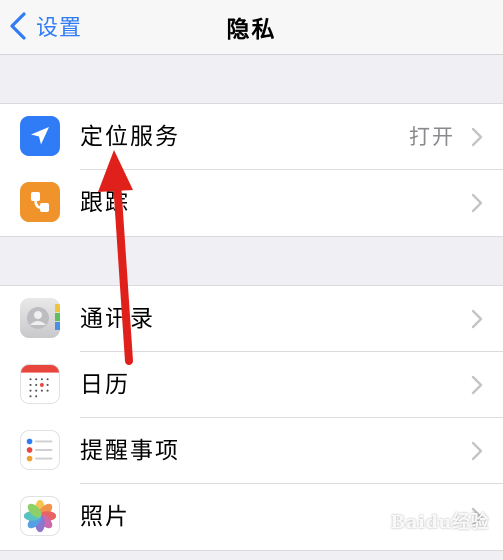 This screenshot has width=503, height=560. I want to click on location-status-value: 打开, so click(432, 137).